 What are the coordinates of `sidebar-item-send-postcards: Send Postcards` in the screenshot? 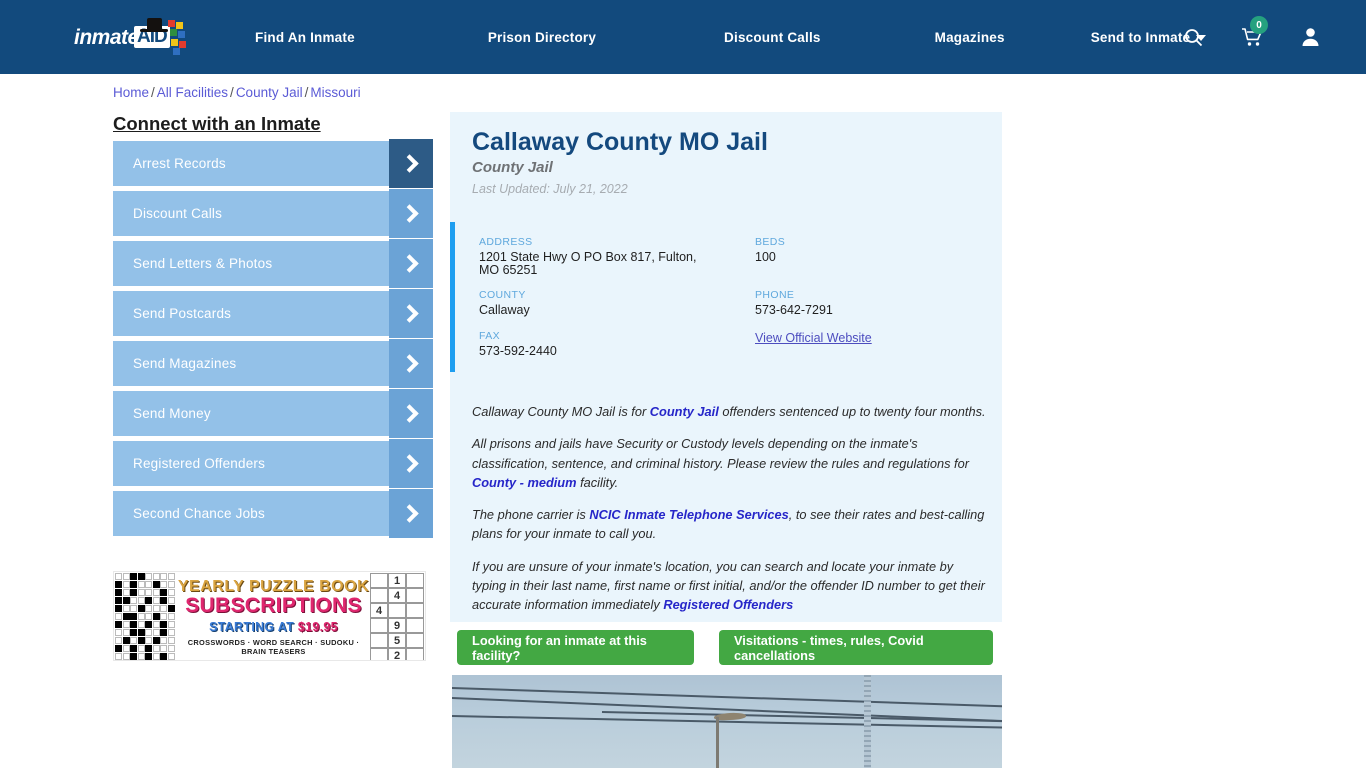 It's located at (273, 313).